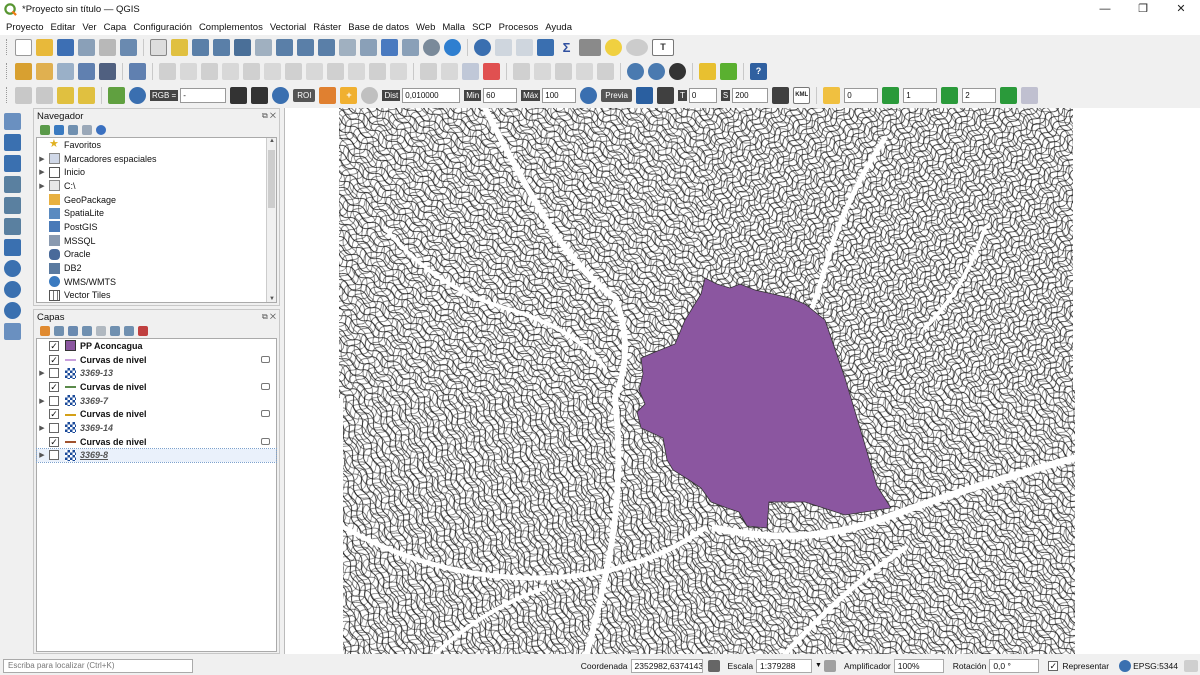  I want to click on roi-redo-icon, so click(370, 95).